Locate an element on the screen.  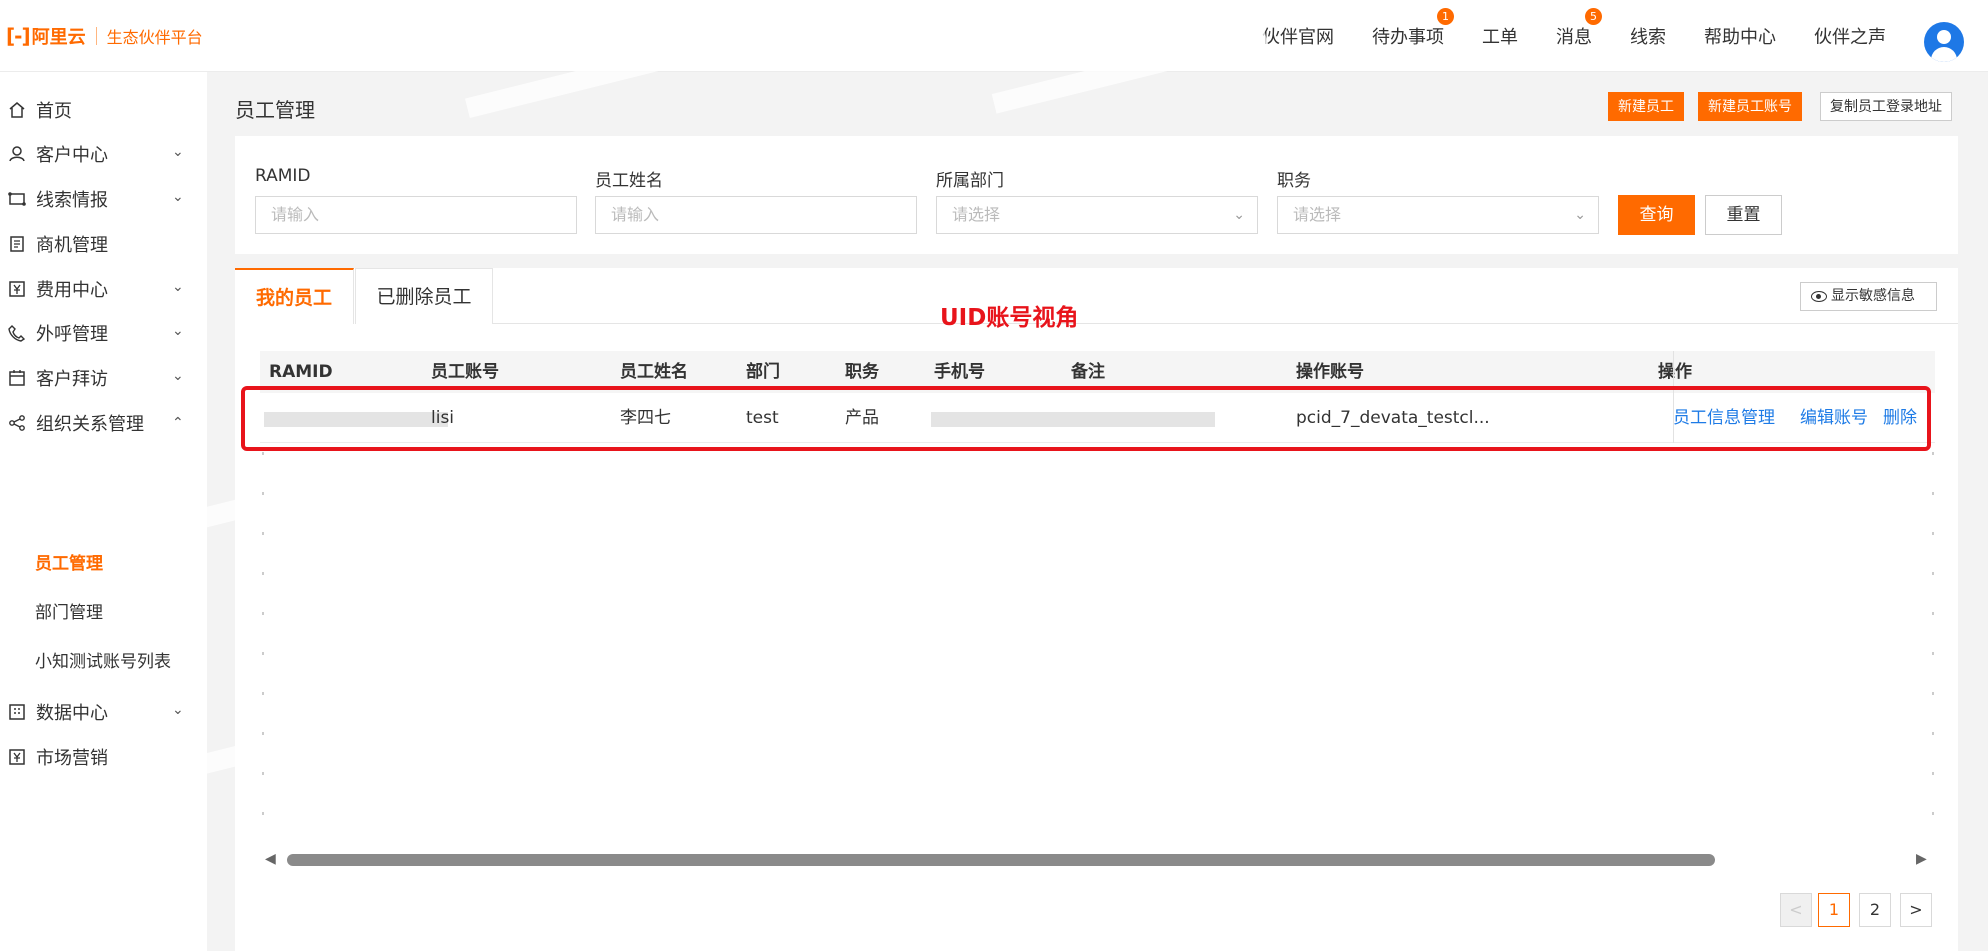
show-sensitive-info-button: 显示敏感信息 is located at coordinates (1868, 296).